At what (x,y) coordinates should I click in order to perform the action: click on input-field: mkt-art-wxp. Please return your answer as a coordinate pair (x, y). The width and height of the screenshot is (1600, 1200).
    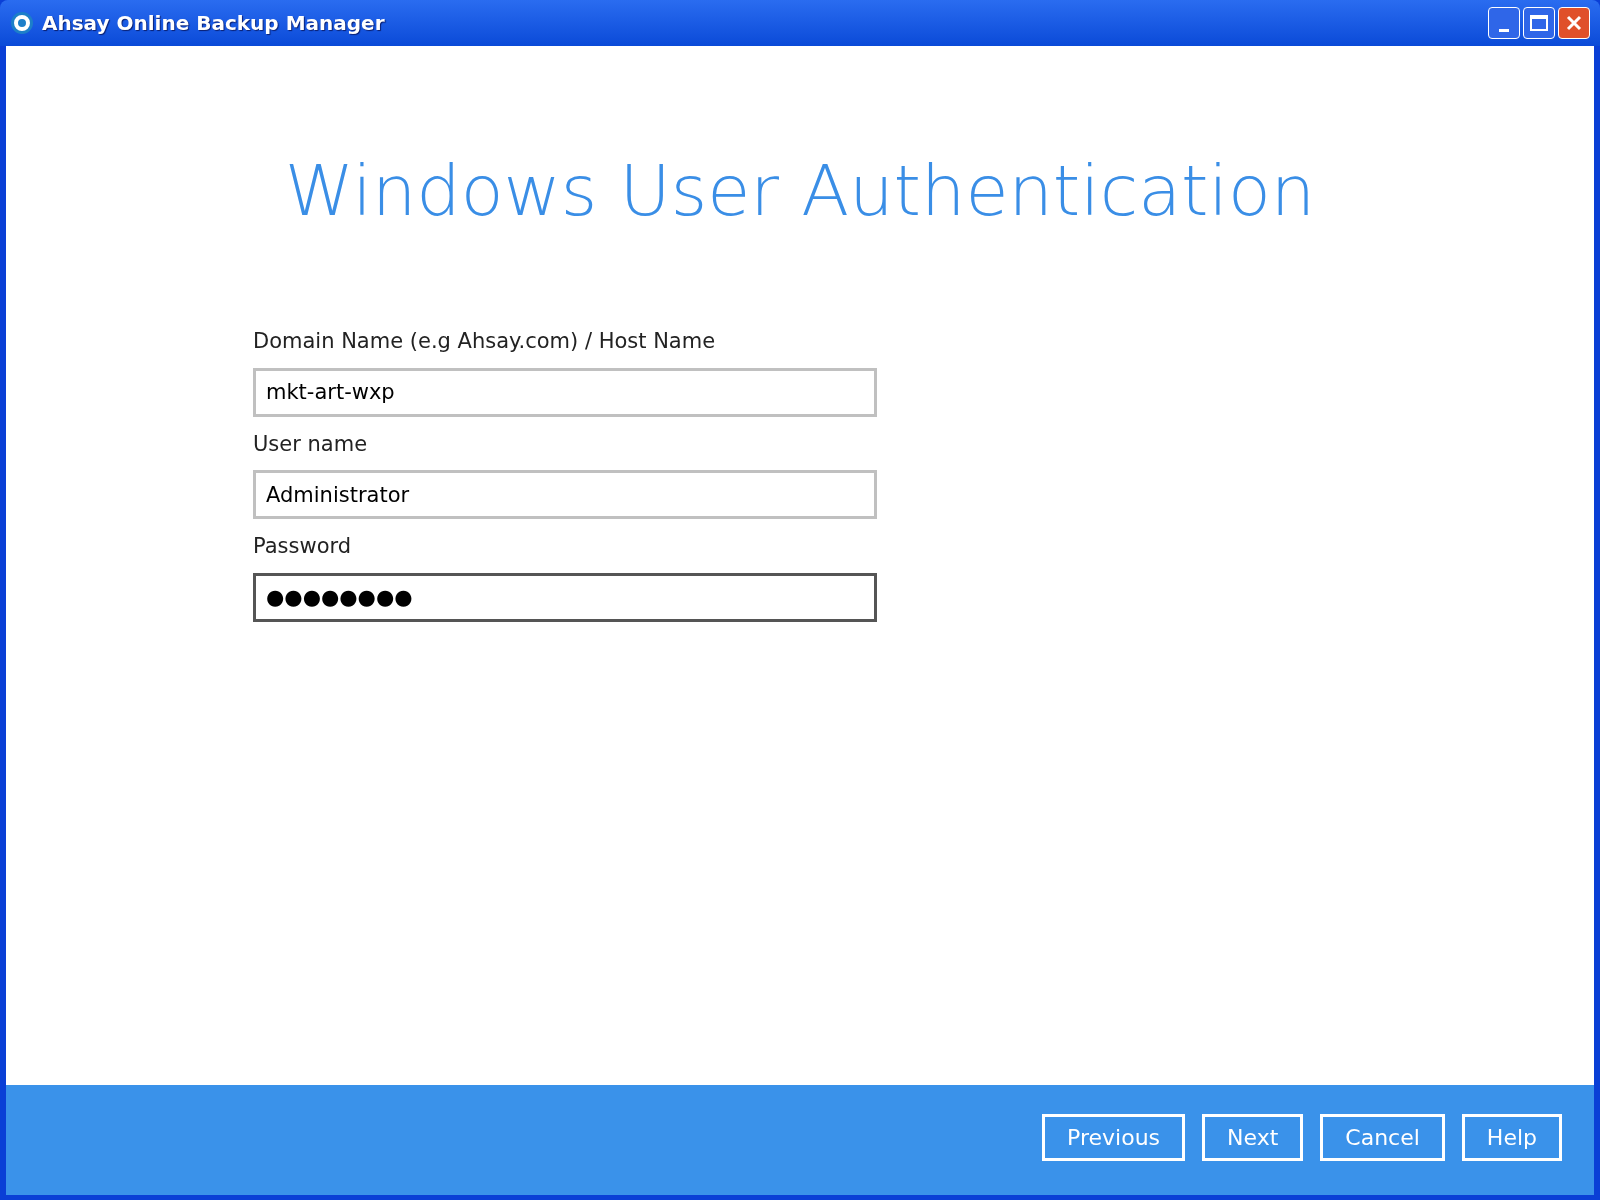
    Looking at the image, I should click on (565, 392).